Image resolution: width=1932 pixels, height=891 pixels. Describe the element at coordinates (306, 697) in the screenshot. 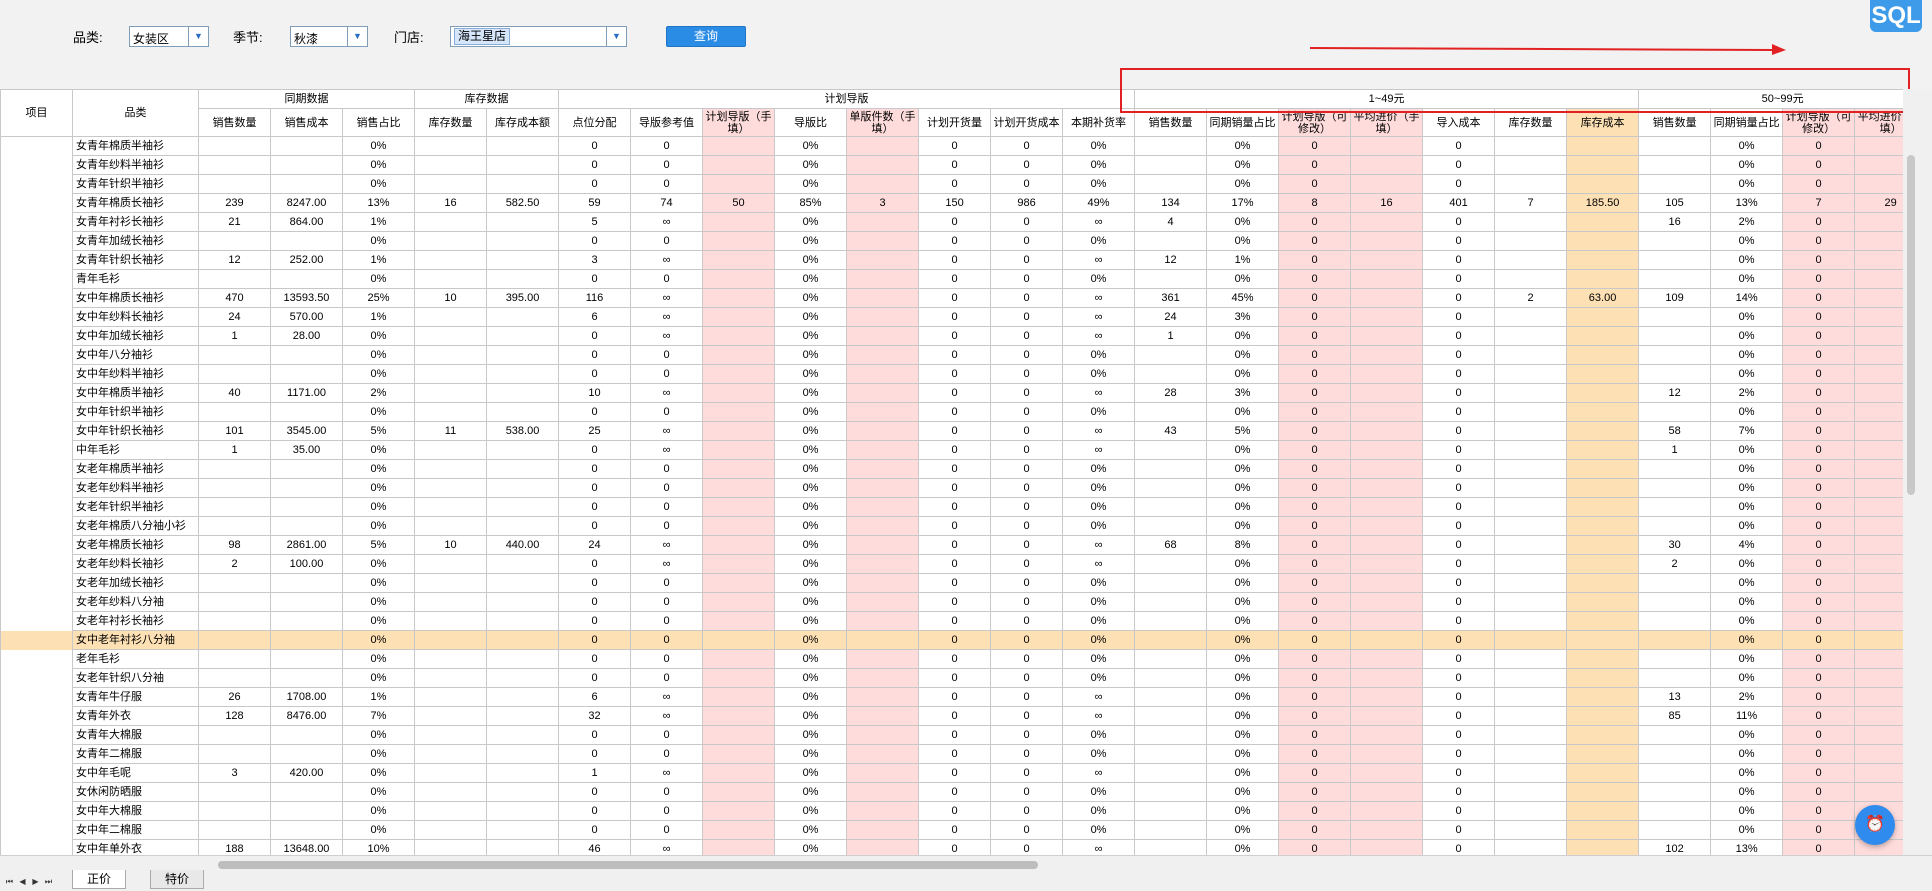

I see `data-cell: 1708.00` at that location.